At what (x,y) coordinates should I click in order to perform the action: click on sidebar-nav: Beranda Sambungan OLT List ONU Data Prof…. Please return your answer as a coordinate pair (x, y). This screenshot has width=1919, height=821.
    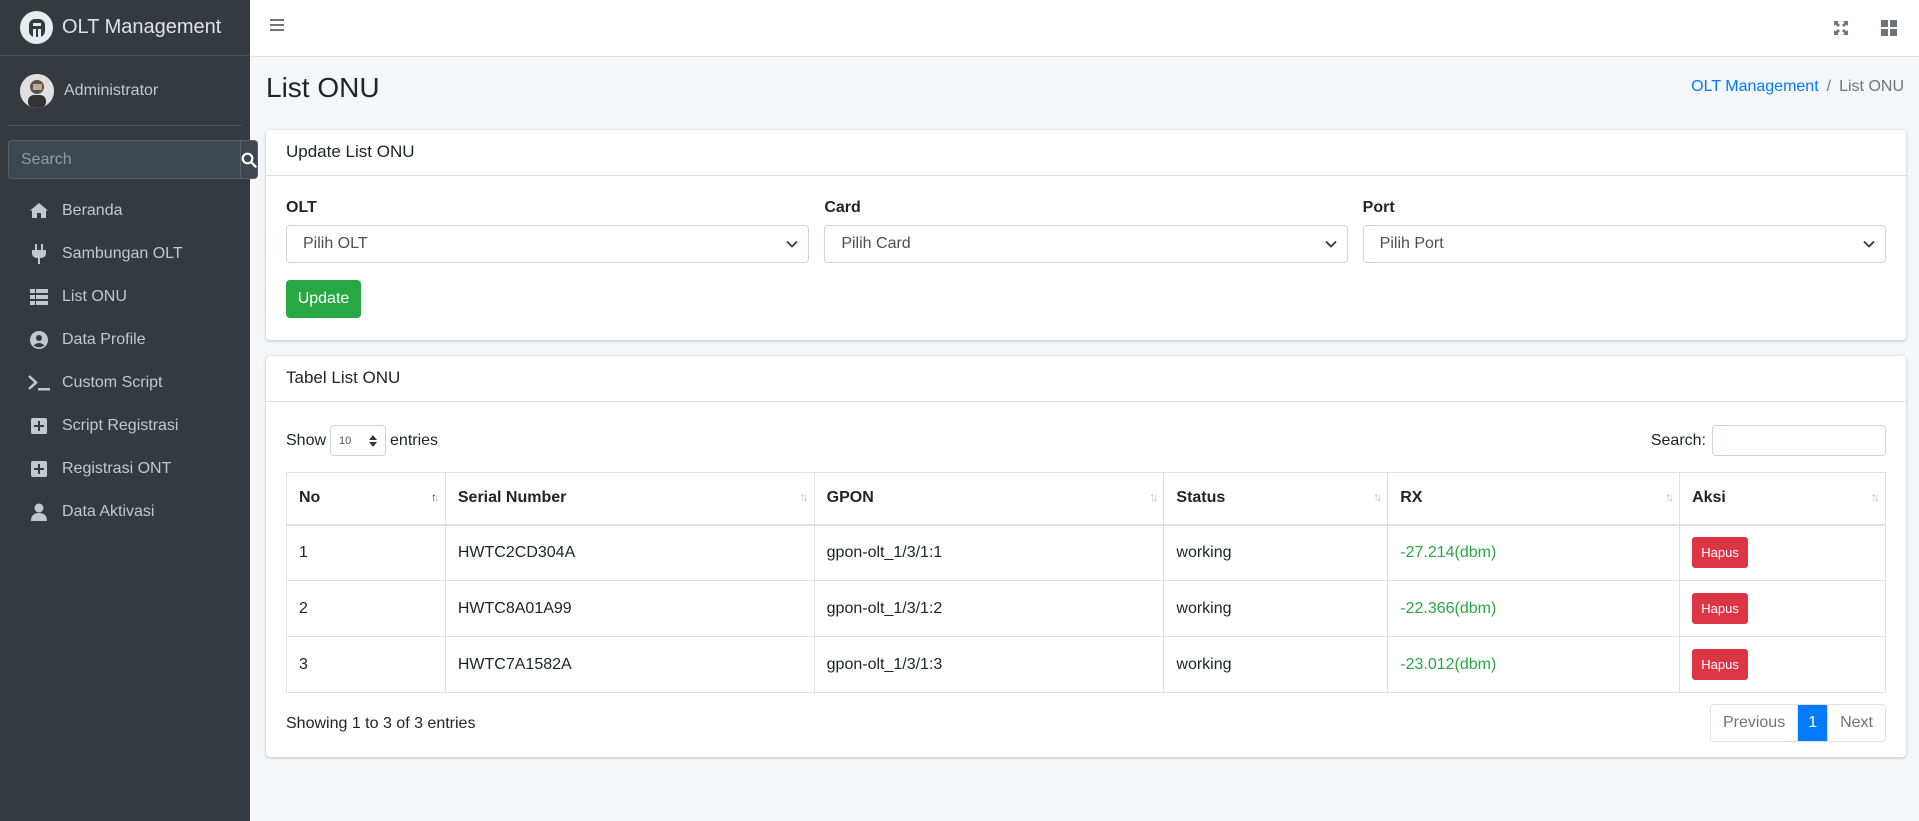
    Looking at the image, I should click on (125, 361).